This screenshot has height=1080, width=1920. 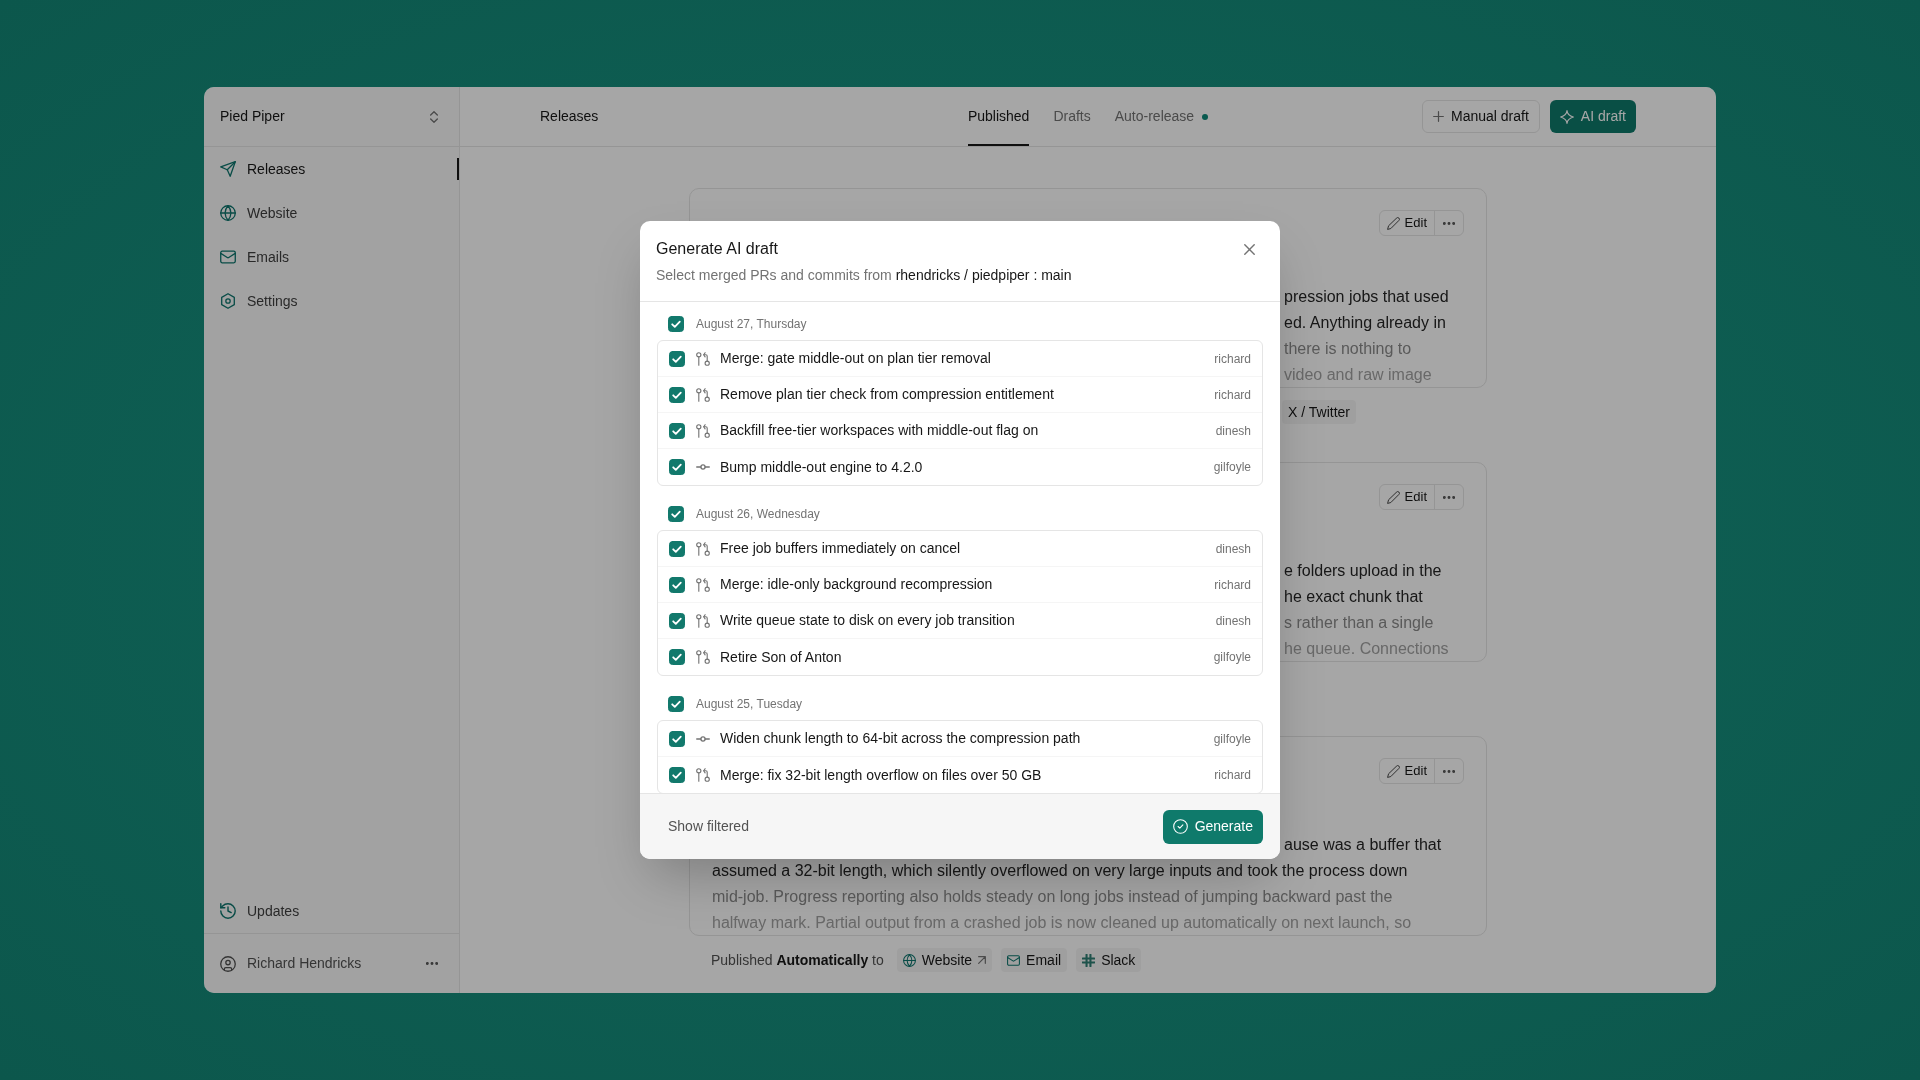 What do you see at coordinates (1481, 116) in the screenshot?
I see `manual-draft-button: Manual draft` at bounding box center [1481, 116].